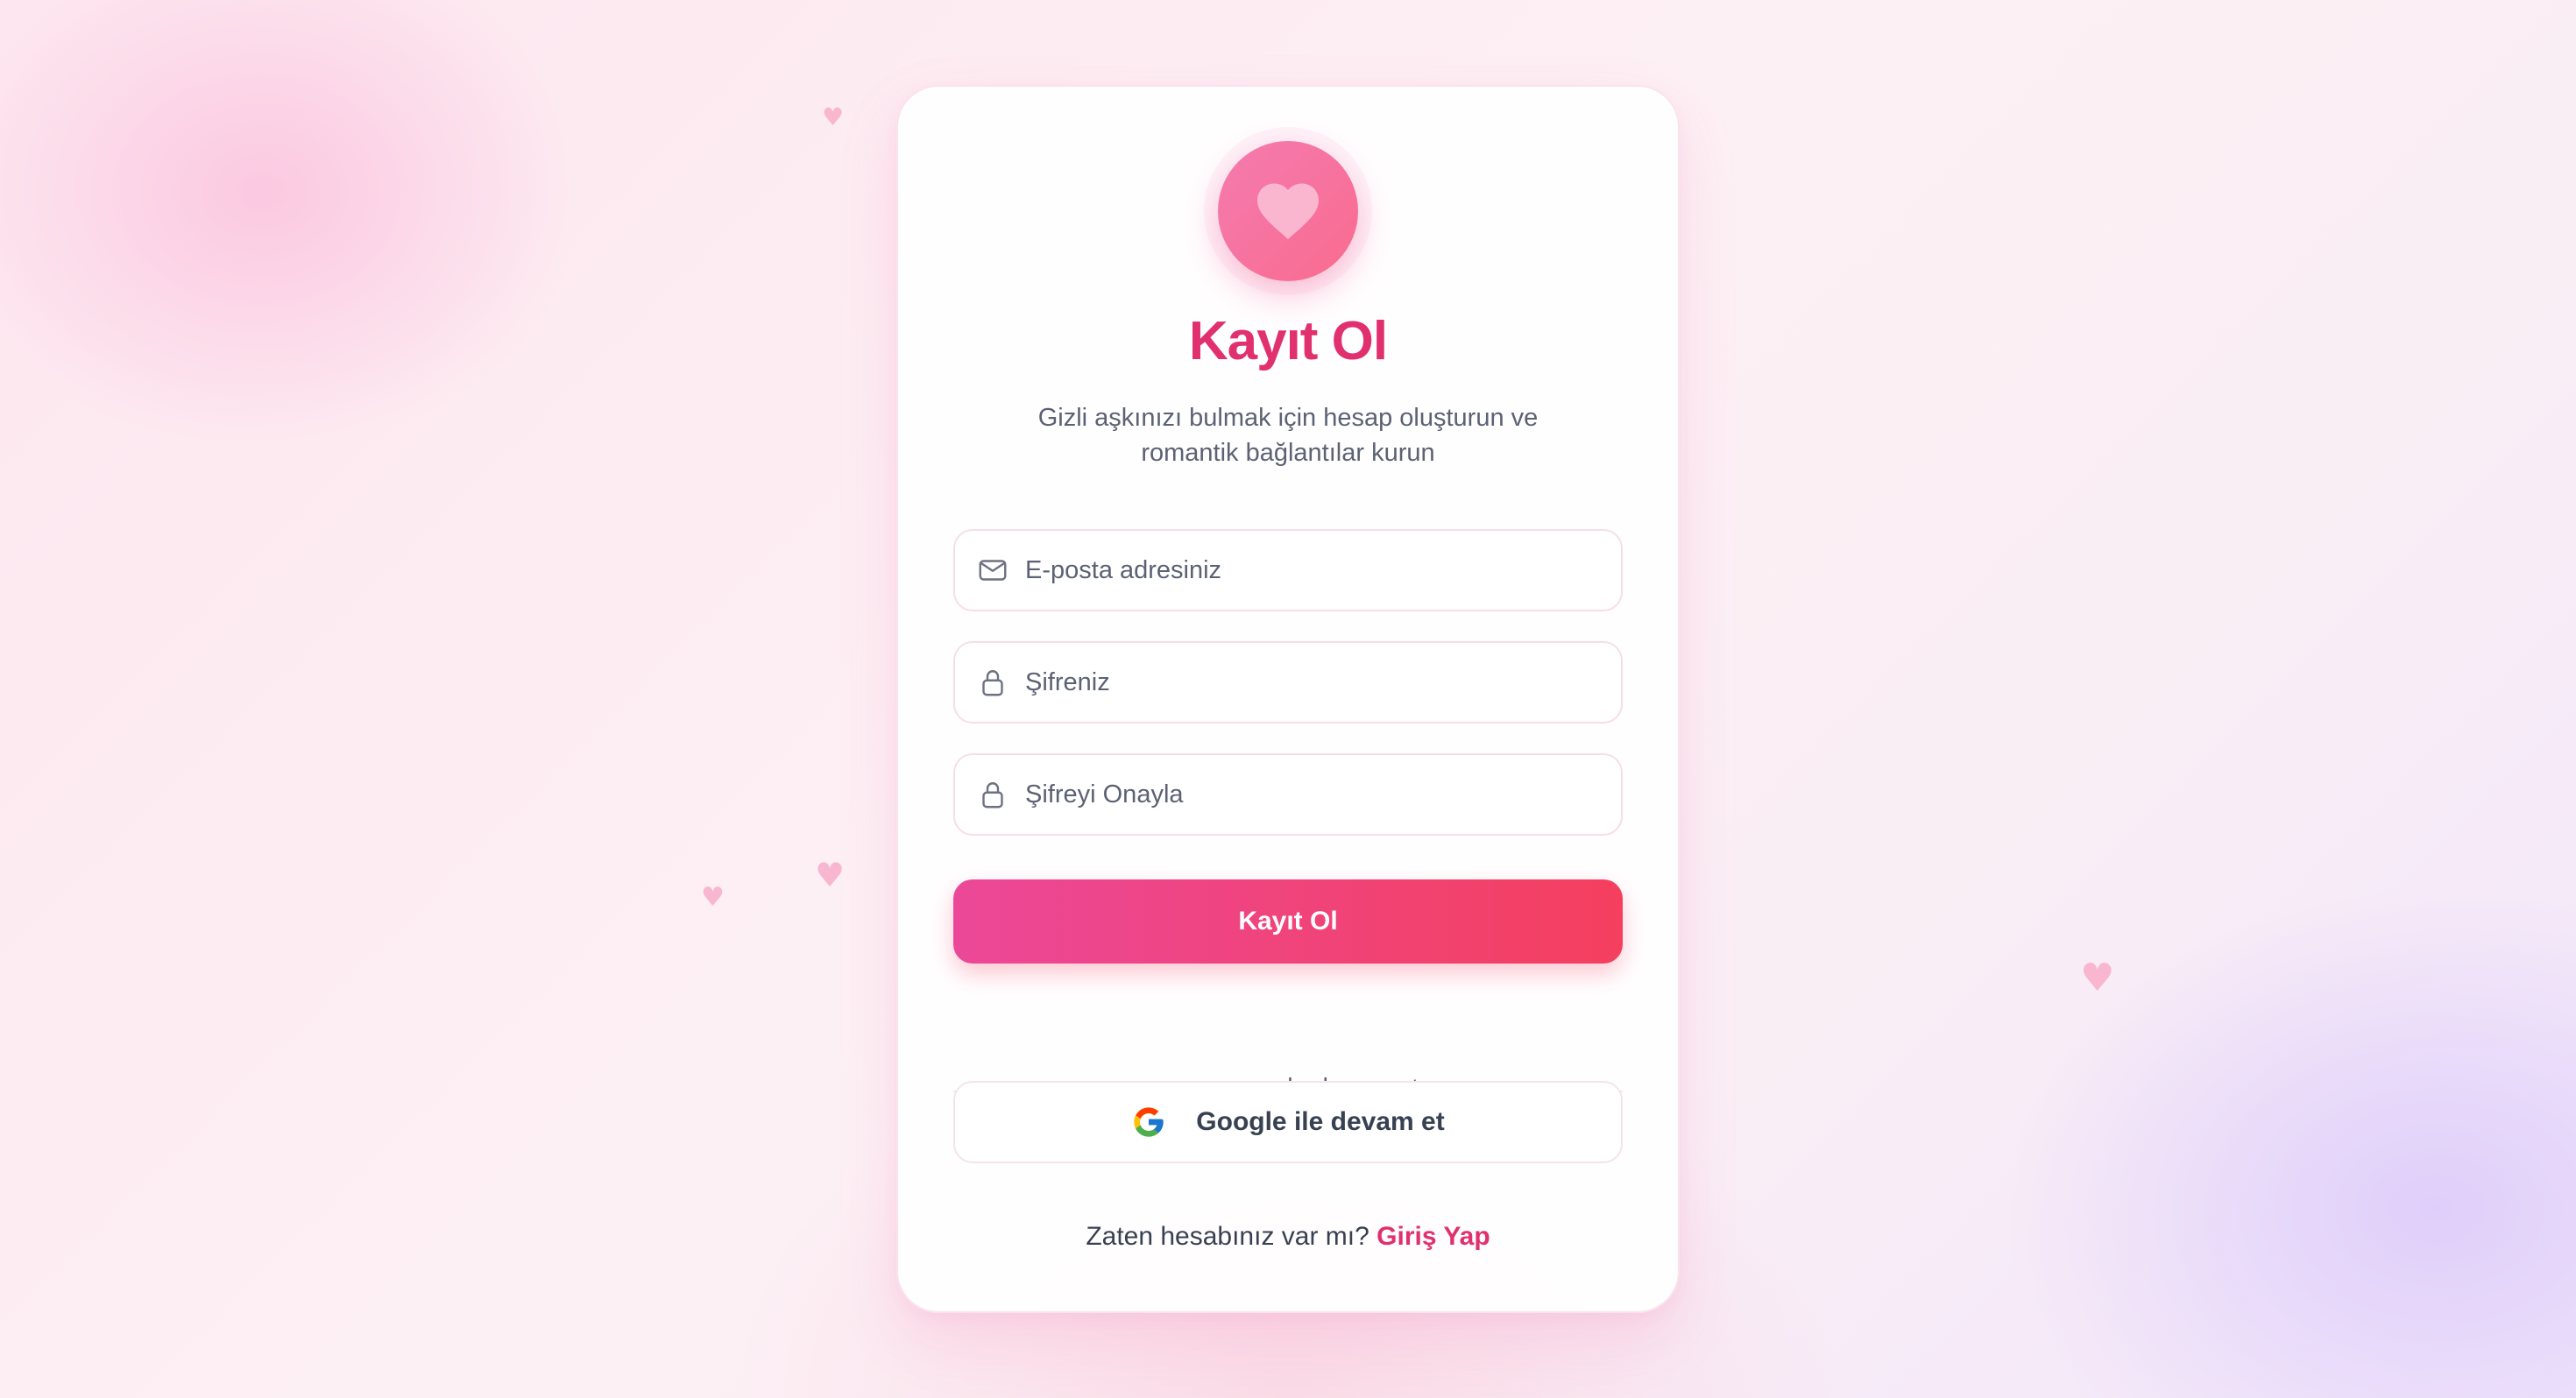 This screenshot has width=2576, height=1398. I want to click on email-field, so click(1288, 570).